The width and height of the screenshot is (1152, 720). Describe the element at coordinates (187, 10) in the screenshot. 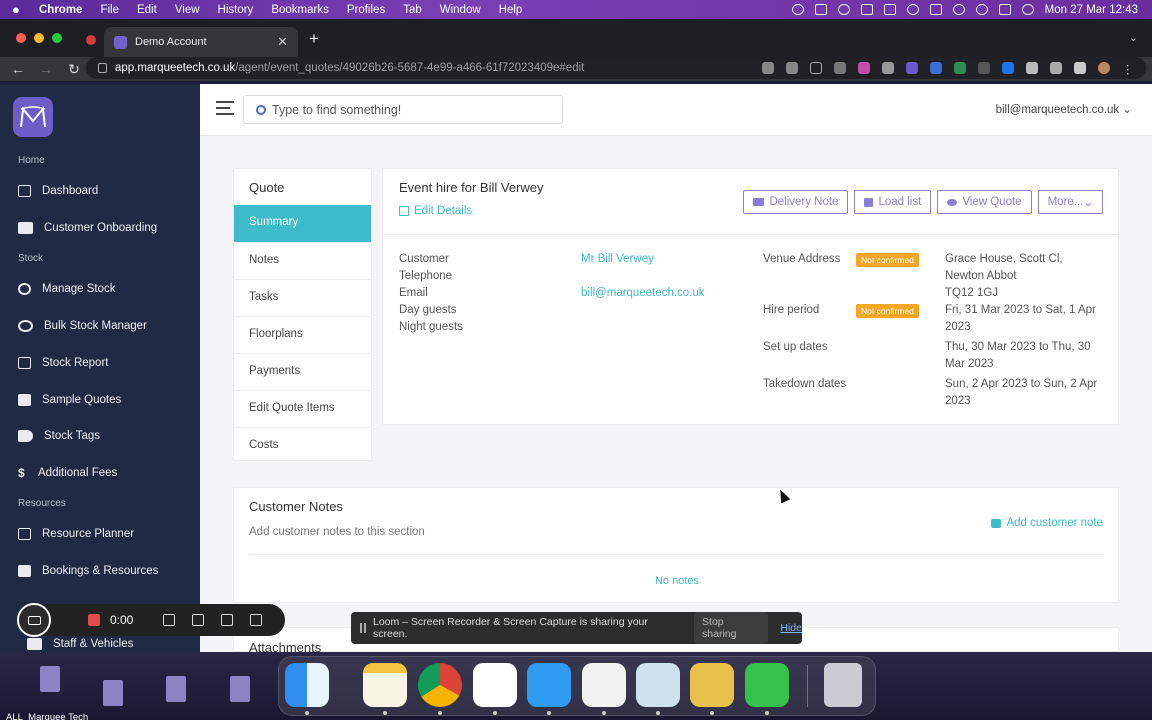

I see `menu-view: View` at that location.